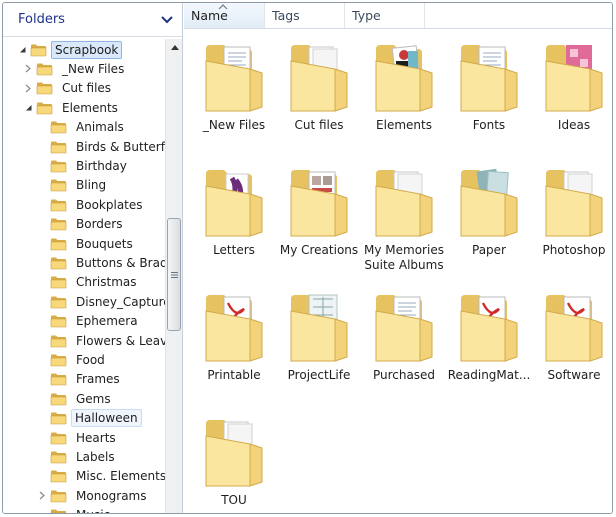  What do you see at coordinates (305, 15) in the screenshot?
I see `column-tags: Tags` at bounding box center [305, 15].